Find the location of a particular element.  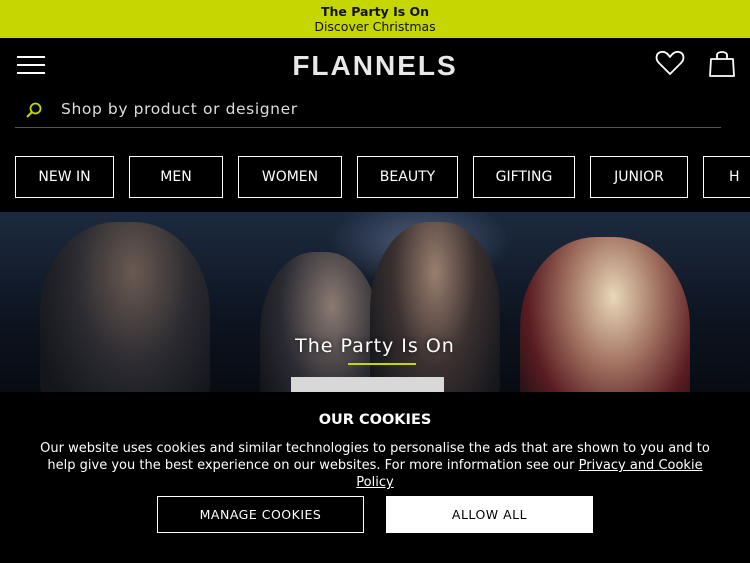

allow-all-button: ALLOW ALL is located at coordinates (489, 514).